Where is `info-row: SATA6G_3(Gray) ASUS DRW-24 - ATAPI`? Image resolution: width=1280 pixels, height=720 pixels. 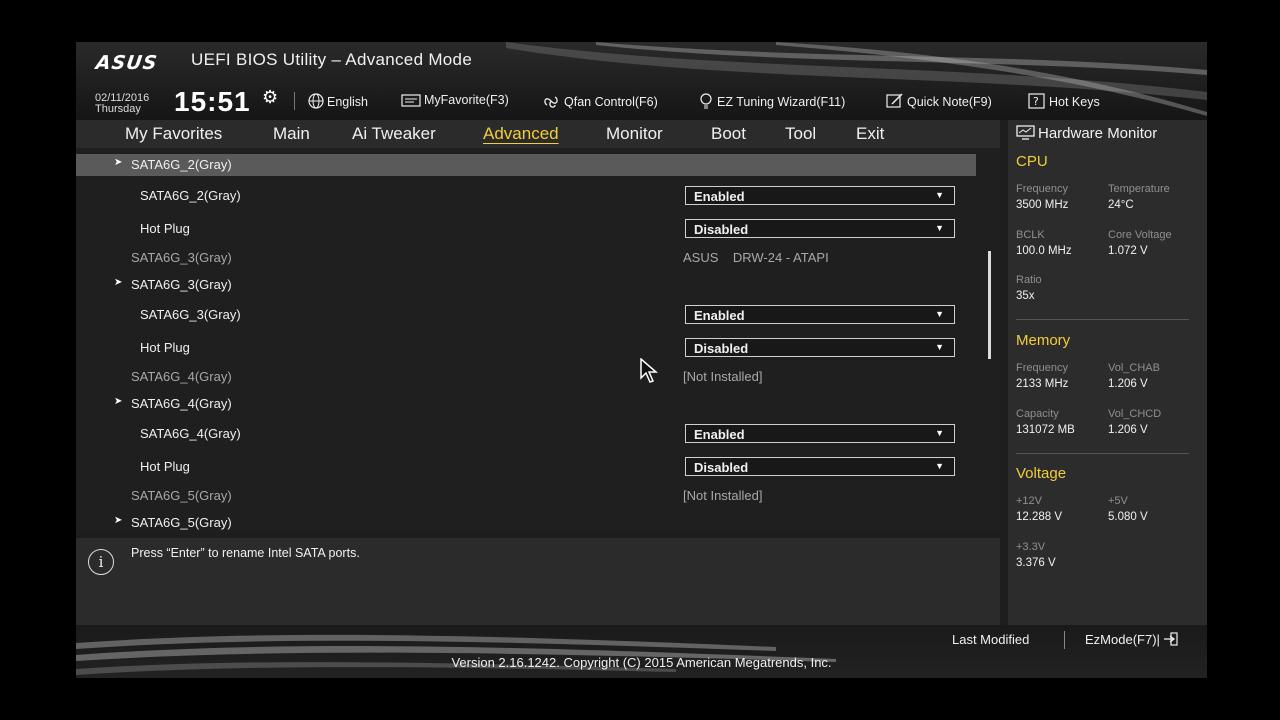
info-row: SATA6G_3(Gray) ASUS DRW-24 - ATAPI is located at coordinates (526, 258).